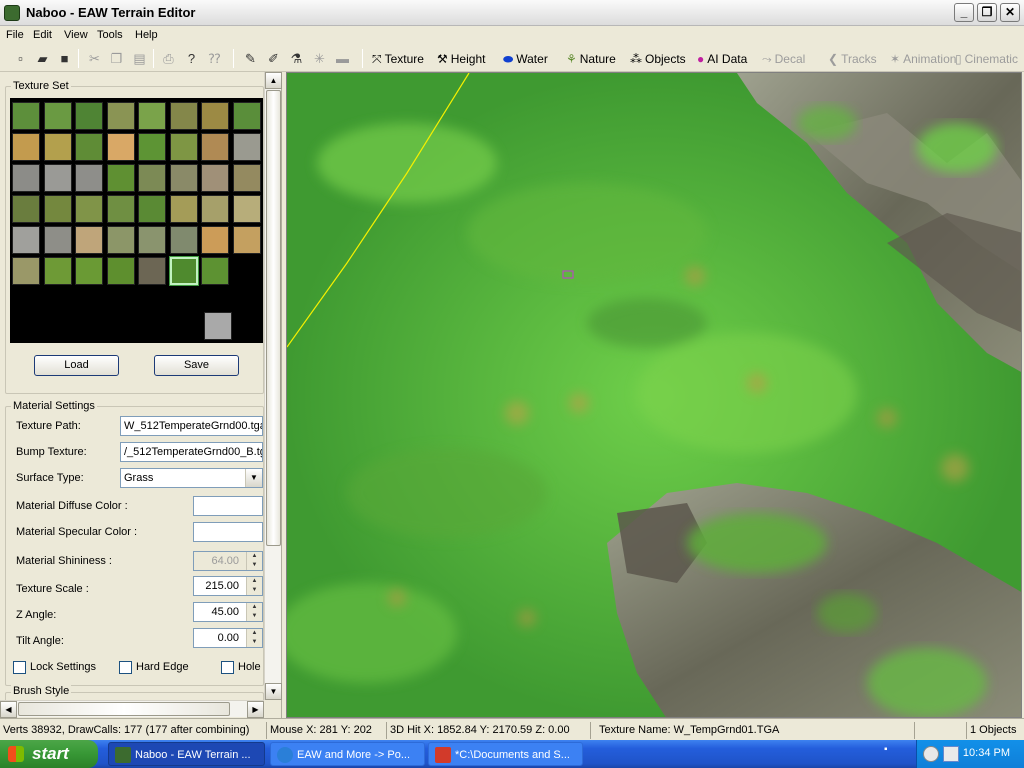 This screenshot has width=1024, height=768. What do you see at coordinates (591, 59) in the screenshot?
I see `mode-nature: ⚘ Nature` at bounding box center [591, 59].